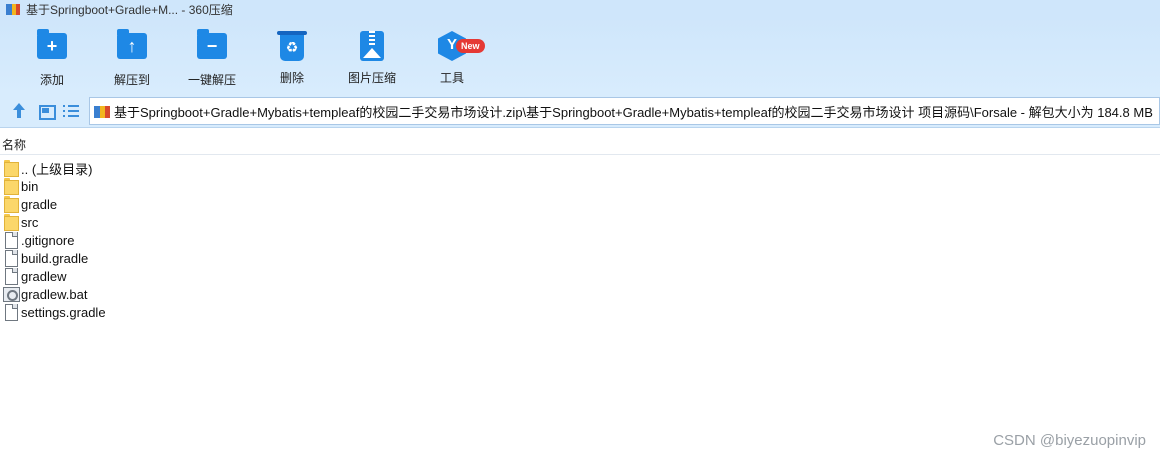 The width and height of the screenshot is (1160, 461). I want to click on item-name: gradle, so click(39, 204).